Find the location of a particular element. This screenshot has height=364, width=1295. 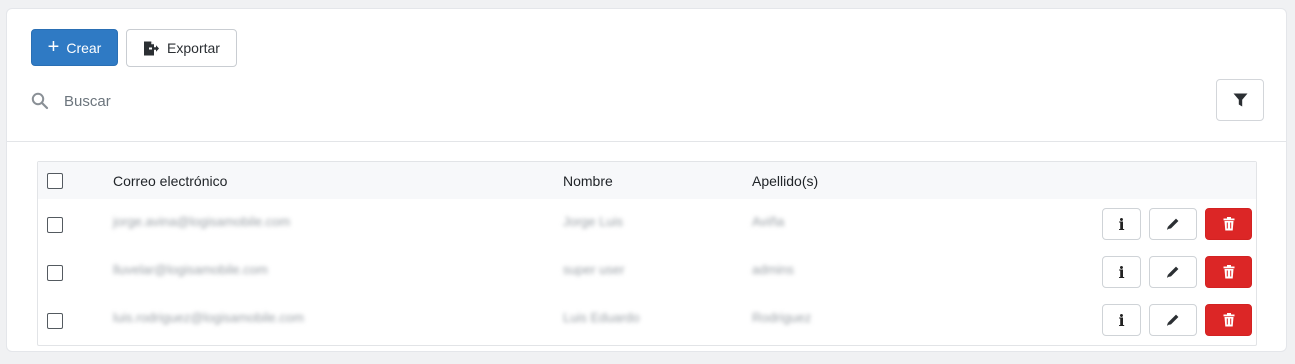

export-button: Exportar is located at coordinates (181, 48).